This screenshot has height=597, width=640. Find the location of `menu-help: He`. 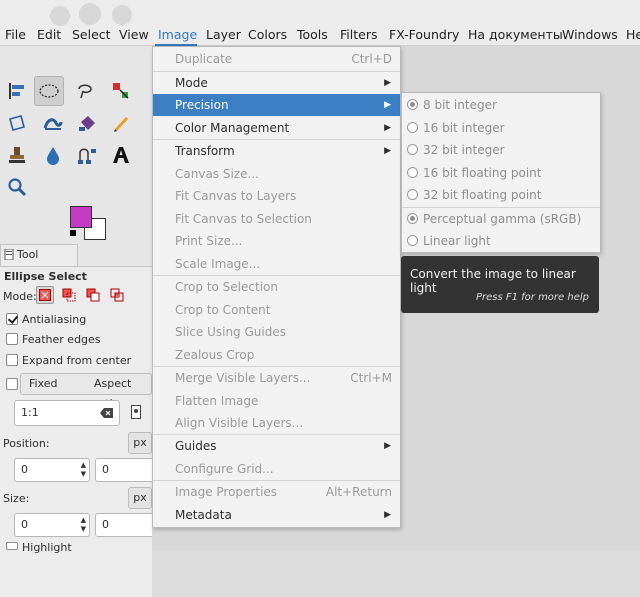

menu-help: He is located at coordinates (633, 34).